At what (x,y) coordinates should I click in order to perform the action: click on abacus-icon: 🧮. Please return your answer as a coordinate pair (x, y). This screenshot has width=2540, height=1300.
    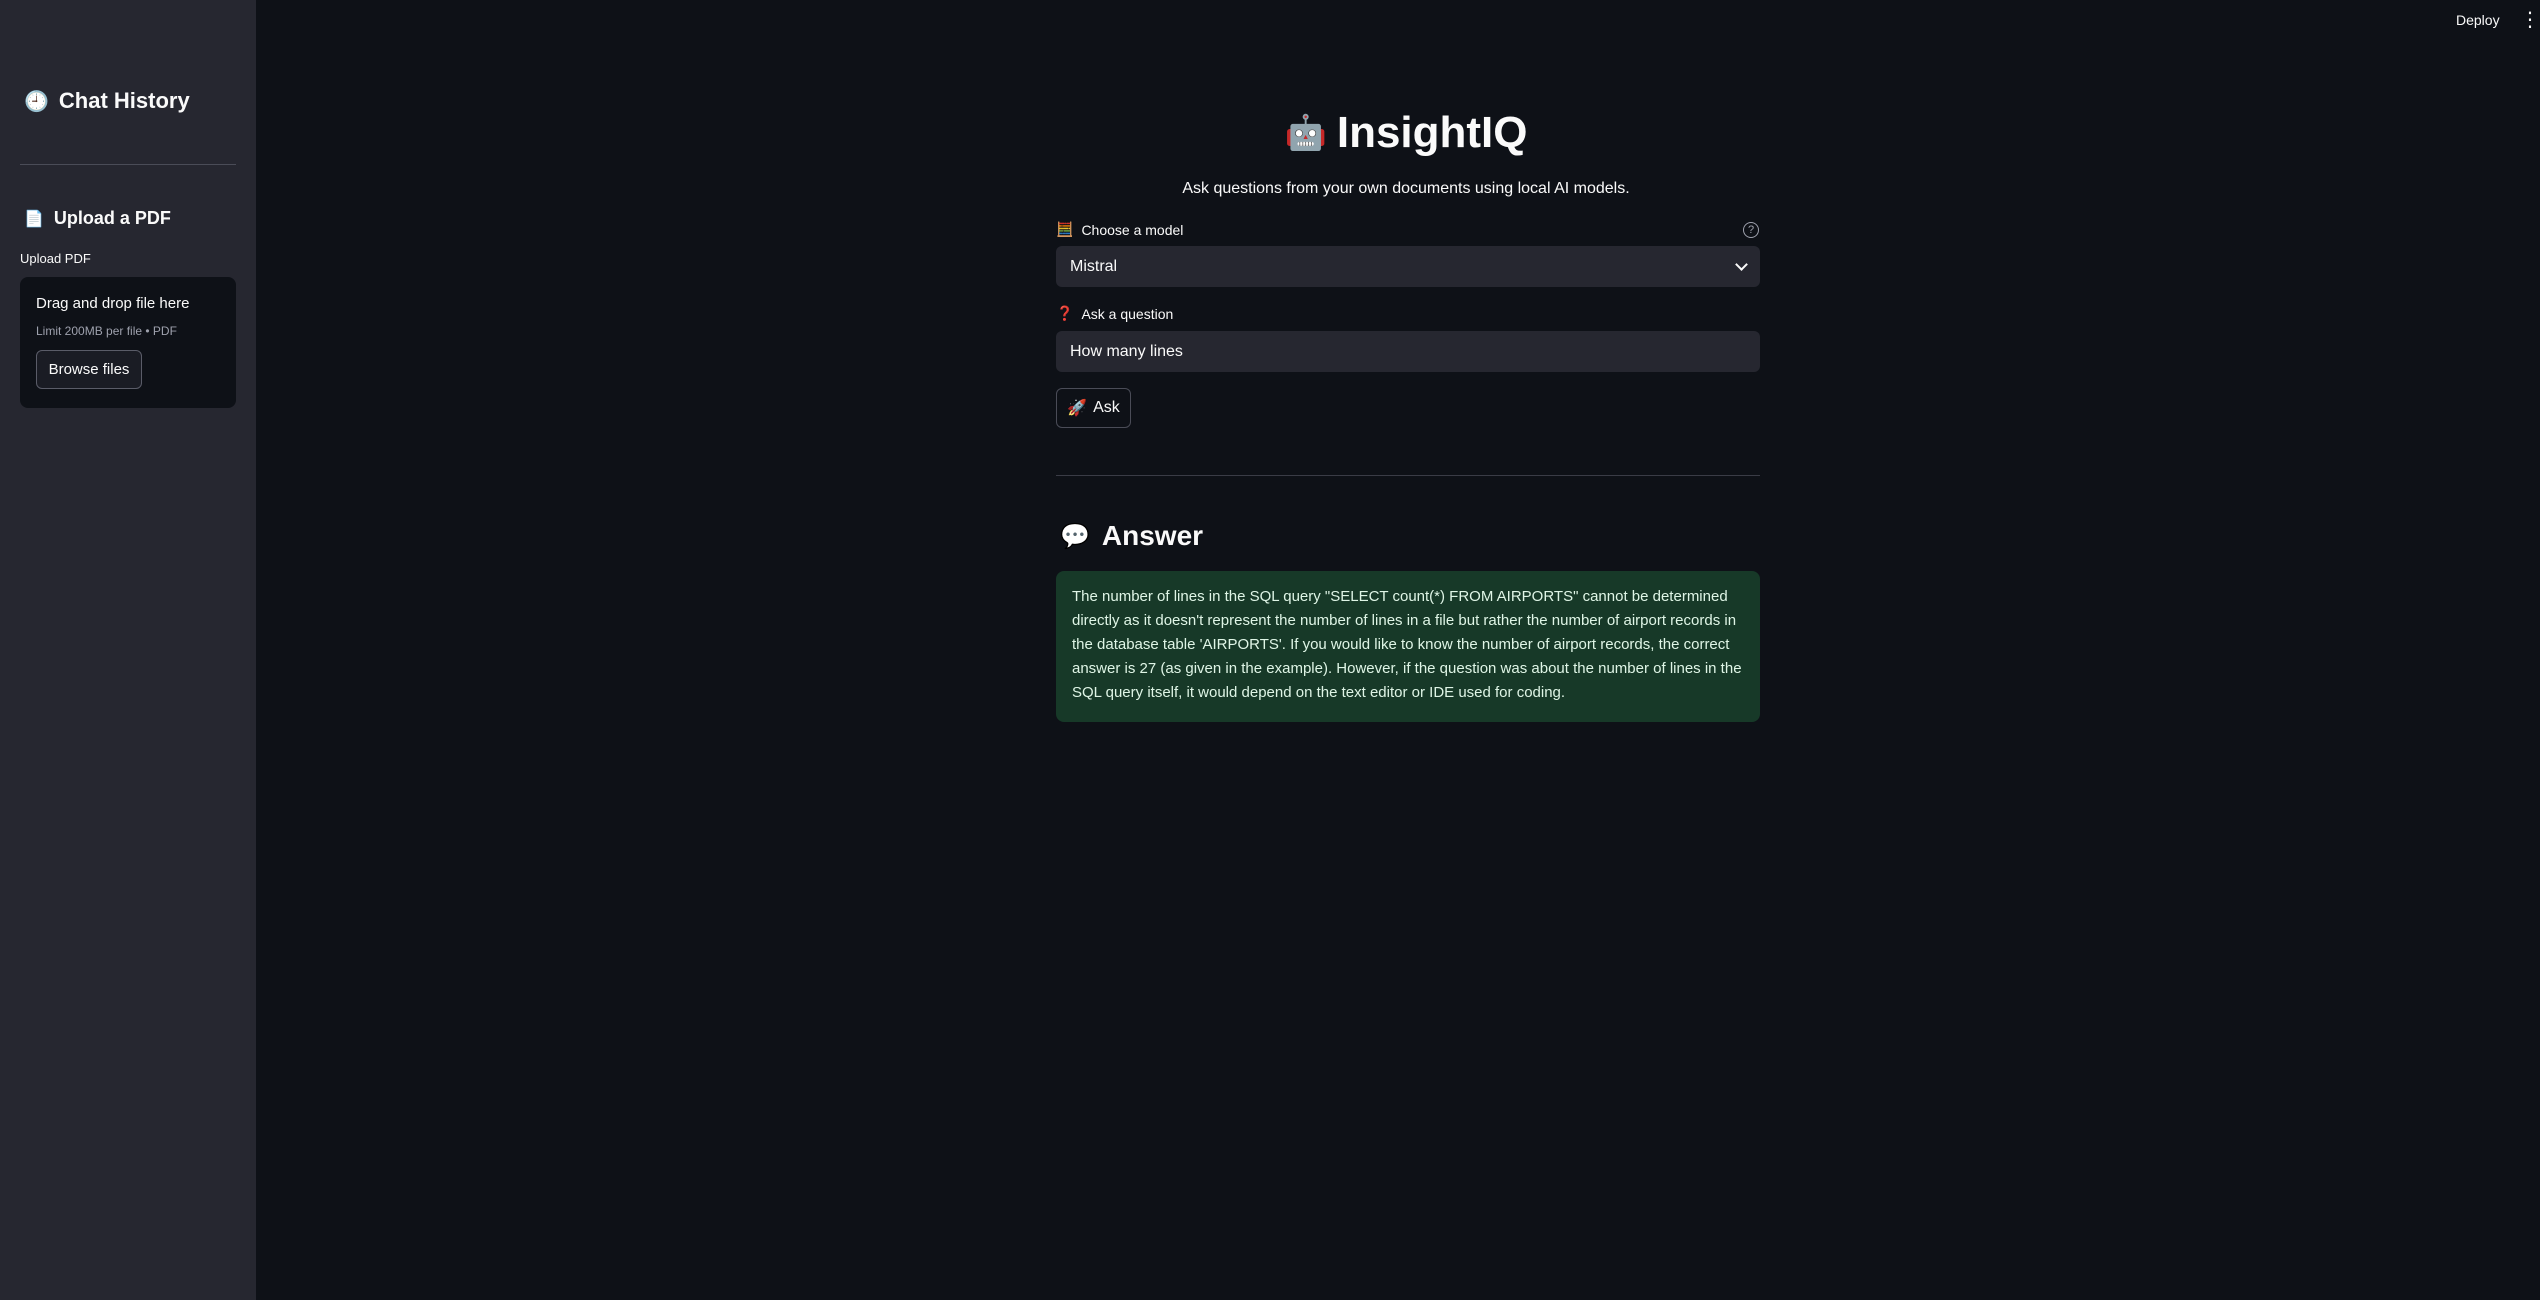
    Looking at the image, I should click on (1065, 229).